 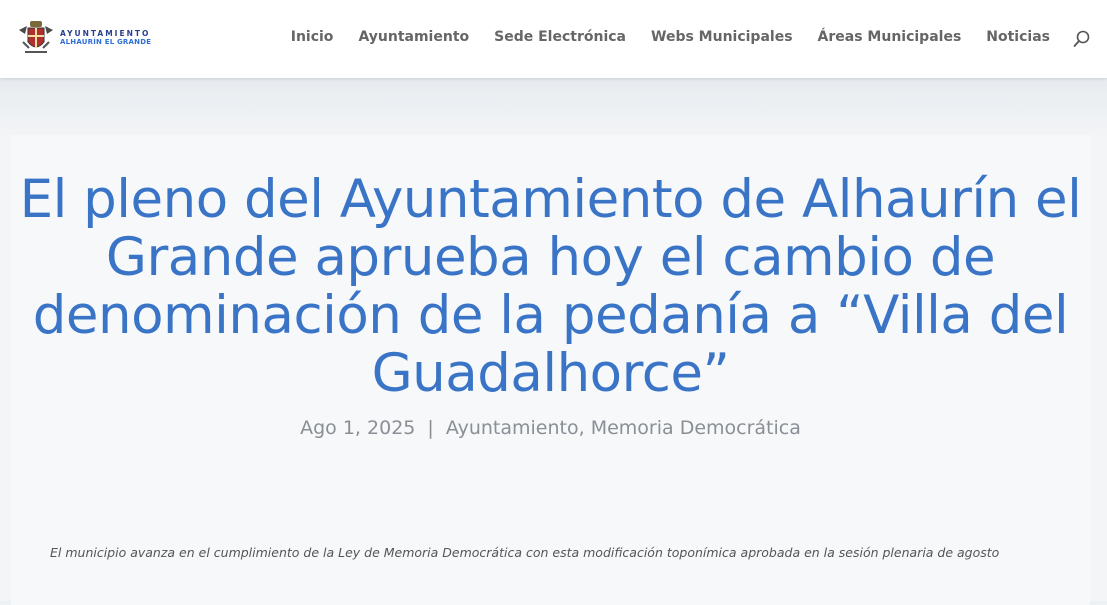 What do you see at coordinates (1018, 37) in the screenshot?
I see `nav-item-noticias: Noticias` at bounding box center [1018, 37].